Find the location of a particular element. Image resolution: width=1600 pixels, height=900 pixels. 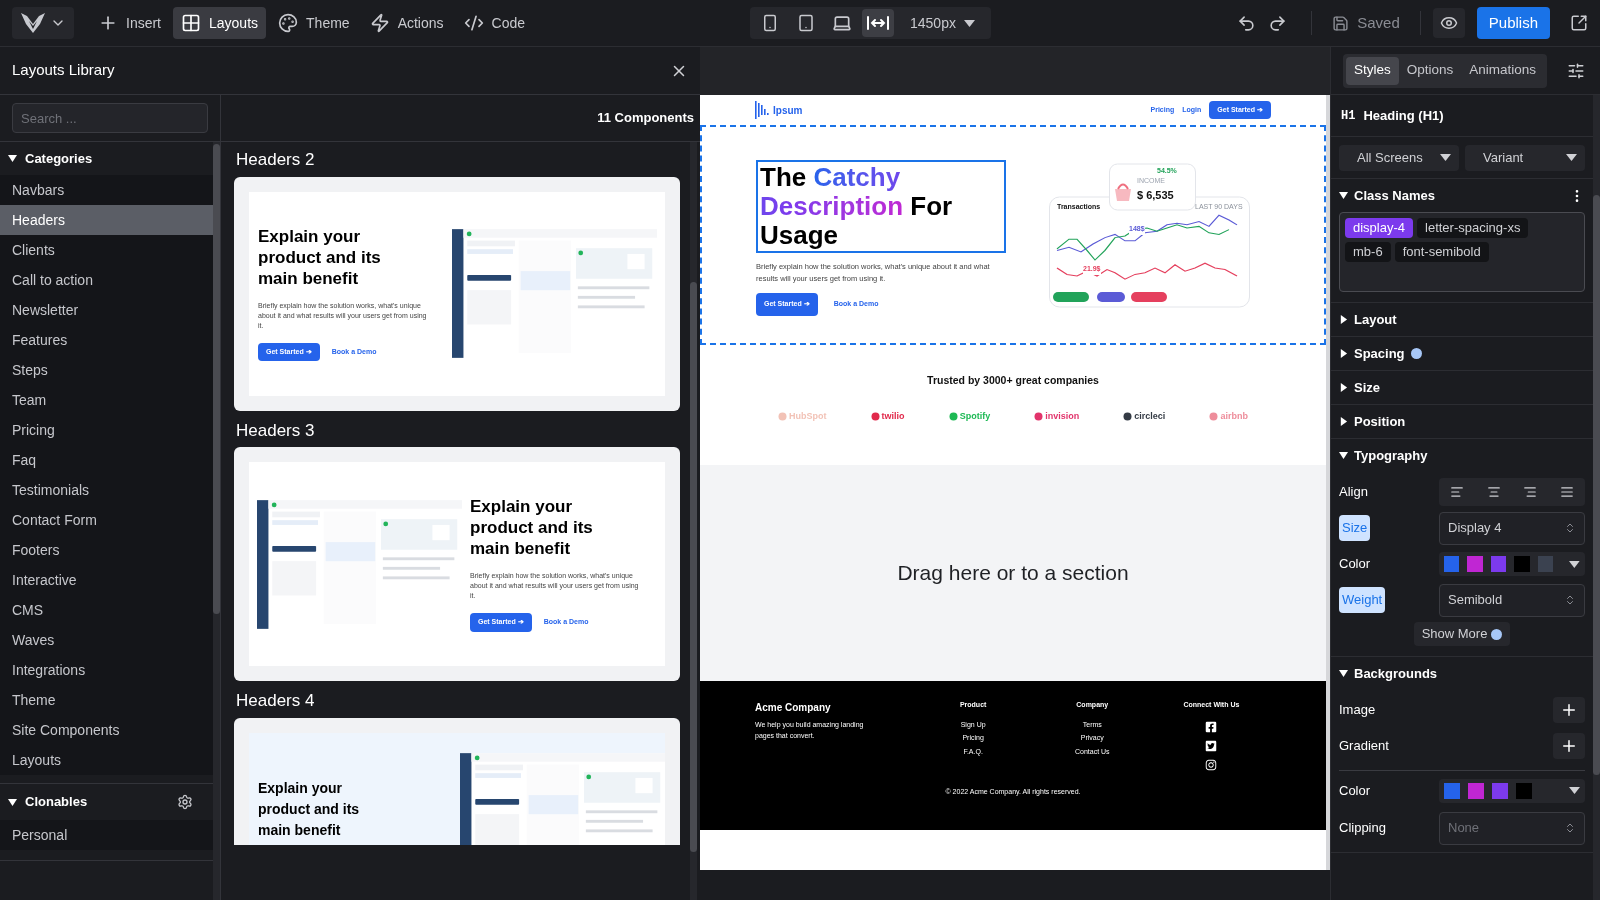

category-item: Personal is located at coordinates (106, 835).